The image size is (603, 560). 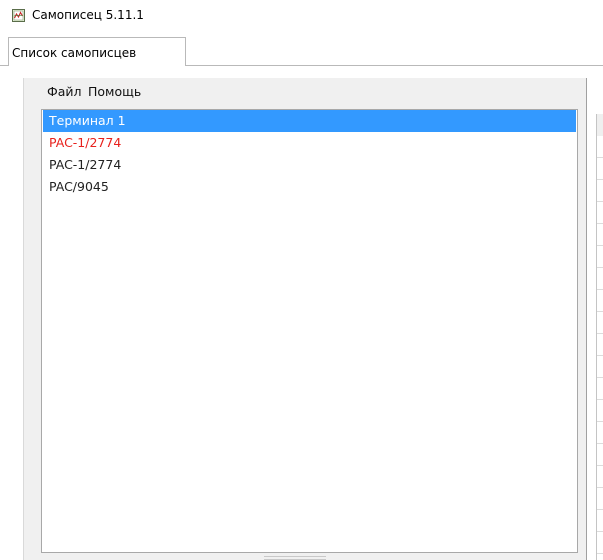 I want to click on details-grid, so click(x=599, y=337).